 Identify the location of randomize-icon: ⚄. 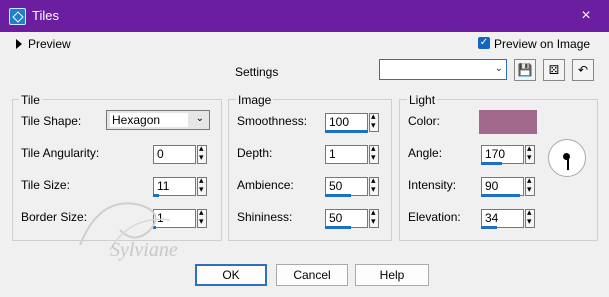
(554, 70).